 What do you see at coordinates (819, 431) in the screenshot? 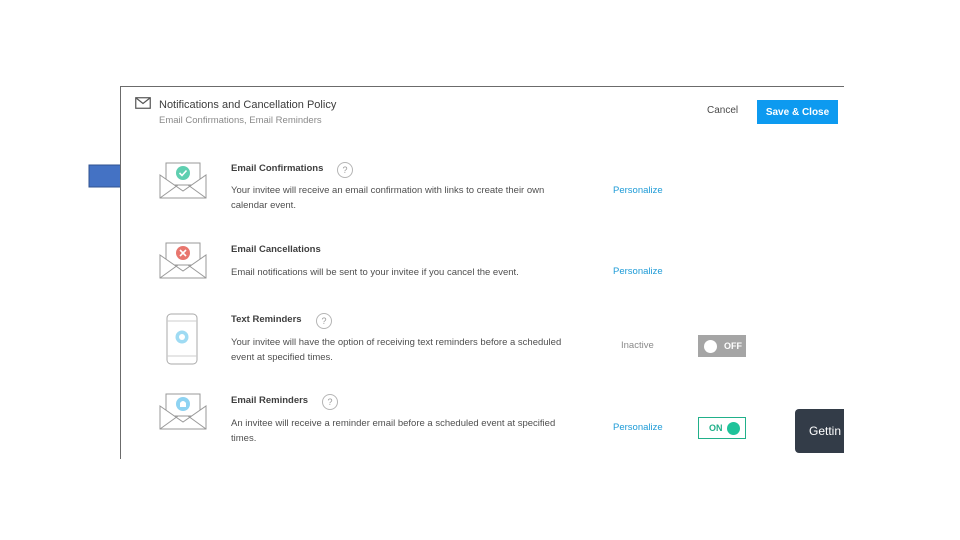
I see `getting-started-button: Gettin` at bounding box center [819, 431].